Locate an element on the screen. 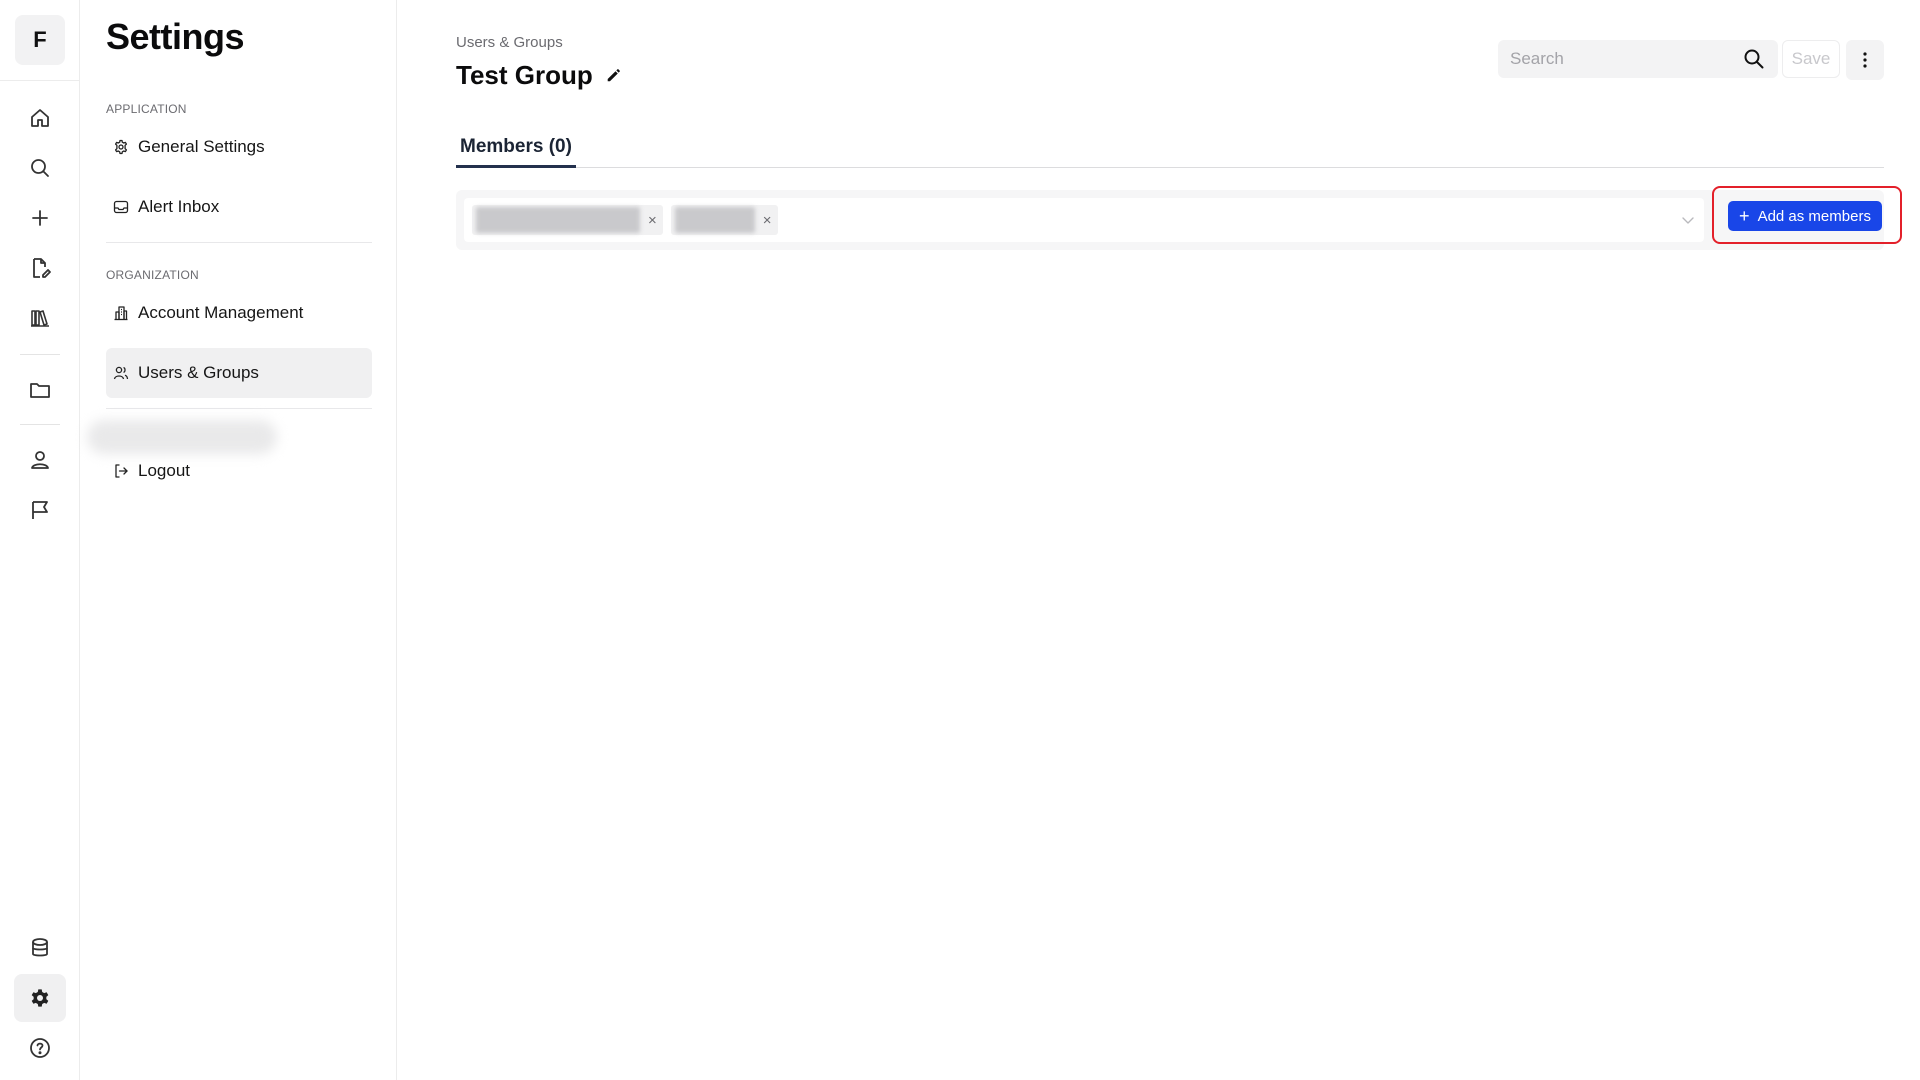 The width and height of the screenshot is (1920, 1080). more-options-icon is located at coordinates (1865, 60).